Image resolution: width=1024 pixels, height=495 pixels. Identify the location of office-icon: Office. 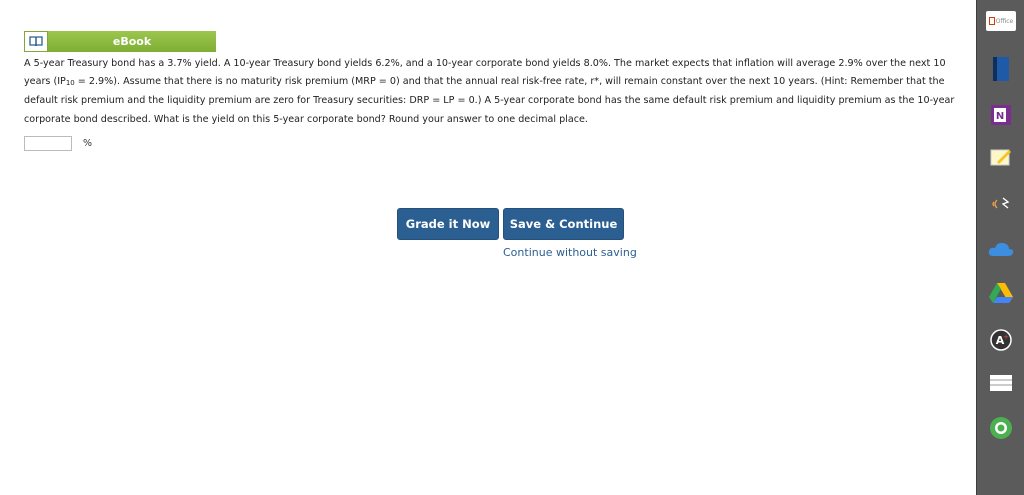
(1001, 21).